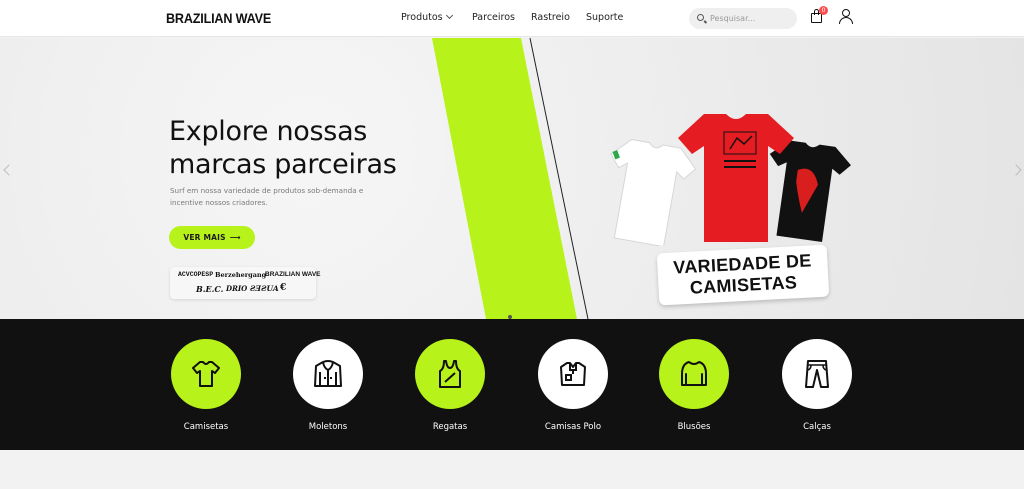  I want to click on polo-shirt-icon, so click(573, 374).